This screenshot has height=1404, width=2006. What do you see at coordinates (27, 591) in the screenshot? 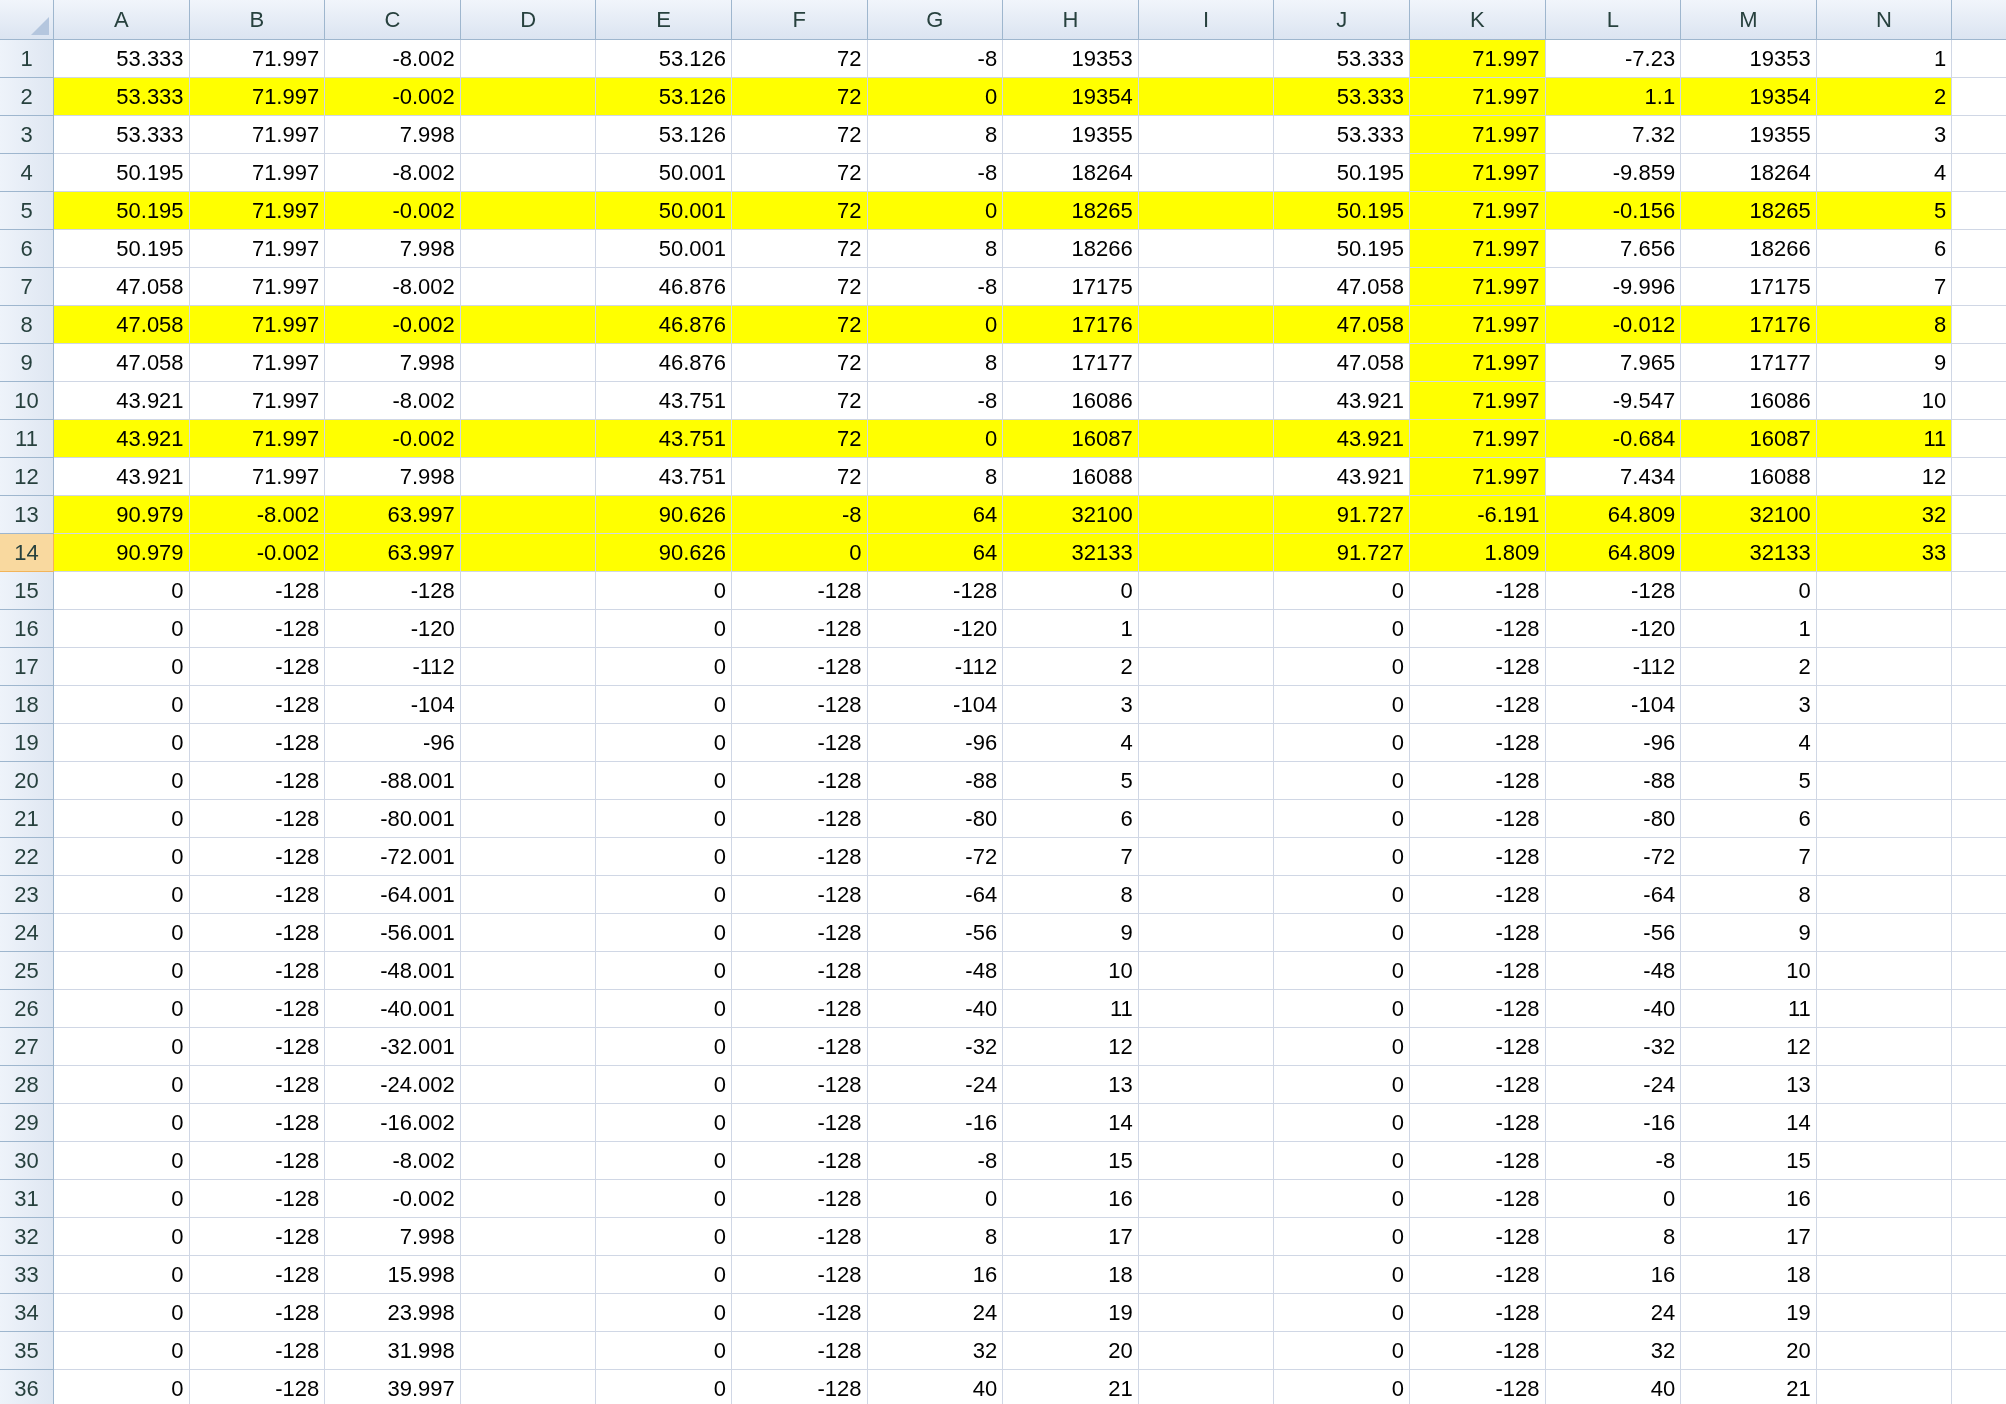
I see `row-header: 15` at bounding box center [27, 591].